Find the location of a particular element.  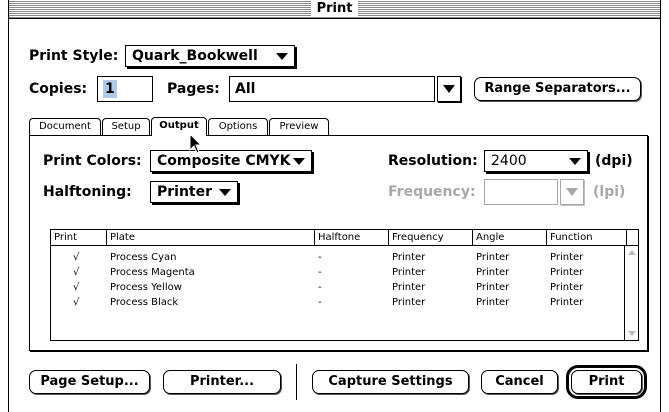

arrow-cursor-icon is located at coordinates (196, 143).